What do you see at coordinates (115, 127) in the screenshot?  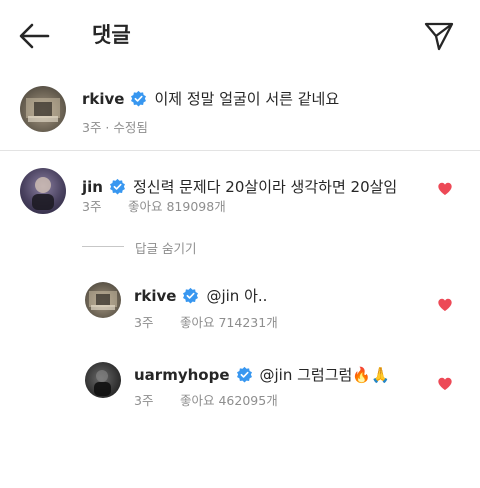 I see `caption-meta: 3주 · 수정됨` at bounding box center [115, 127].